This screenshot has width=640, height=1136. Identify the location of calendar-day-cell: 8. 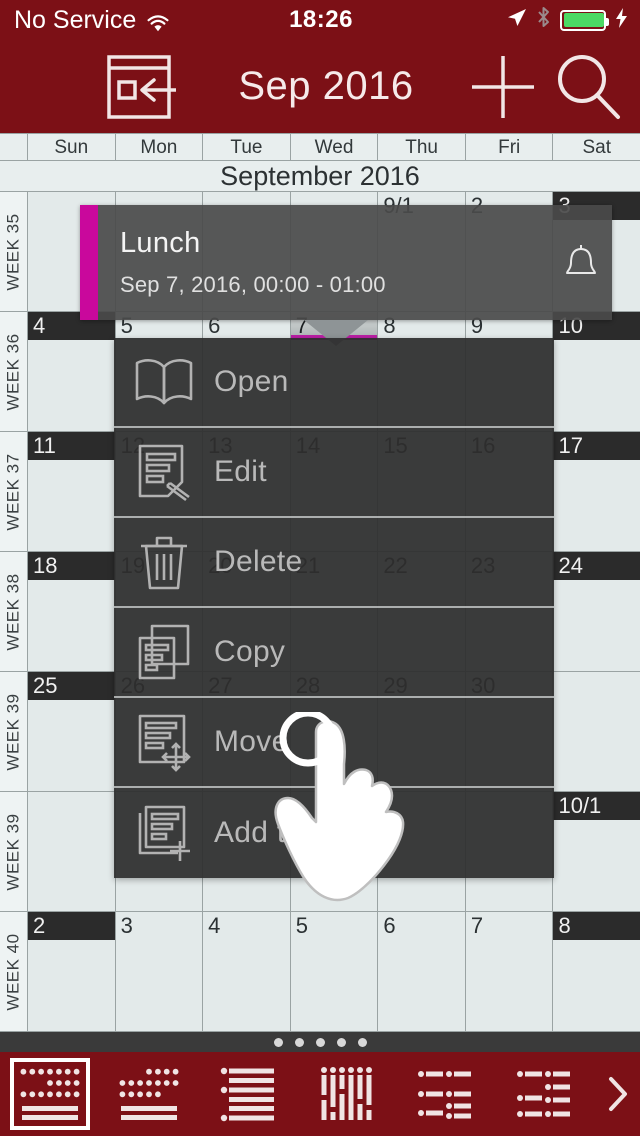
(596, 971).